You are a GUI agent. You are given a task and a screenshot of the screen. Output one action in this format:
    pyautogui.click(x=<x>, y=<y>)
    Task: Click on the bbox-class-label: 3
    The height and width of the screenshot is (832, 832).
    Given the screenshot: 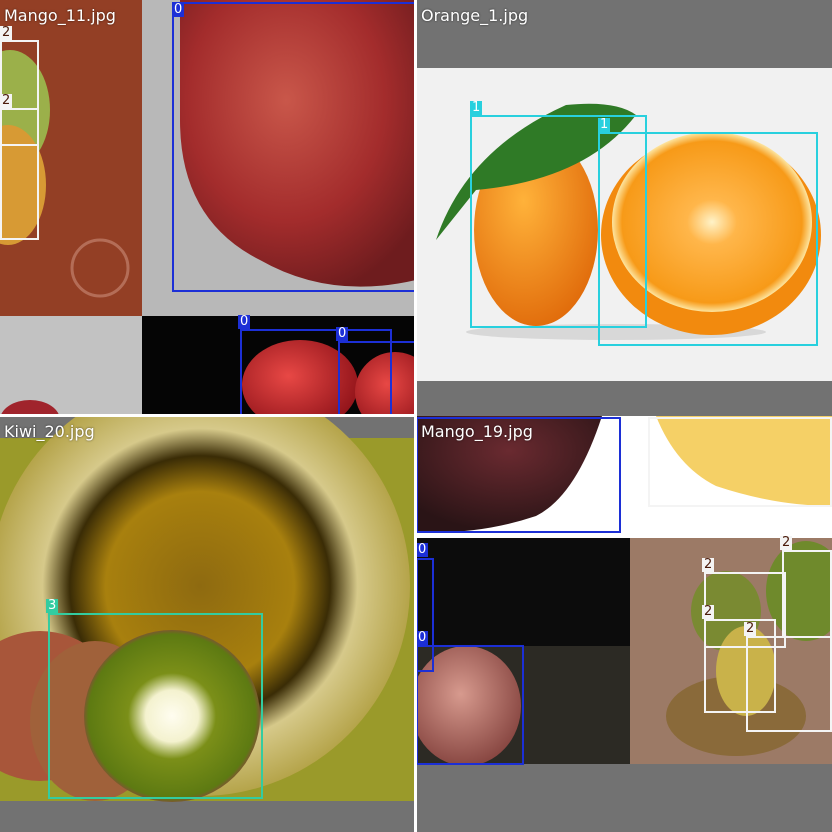 What is the action you would take?
    pyautogui.click(x=52, y=605)
    